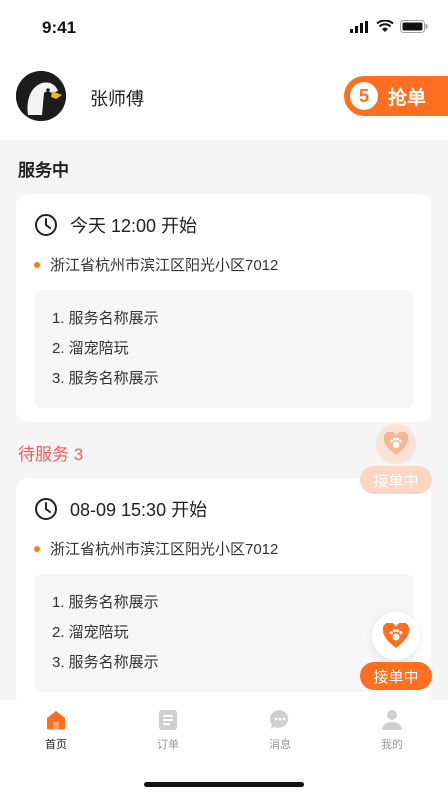 This screenshot has height=798, width=448. Describe the element at coordinates (392, 720) in the screenshot. I see `profile-icon` at that location.